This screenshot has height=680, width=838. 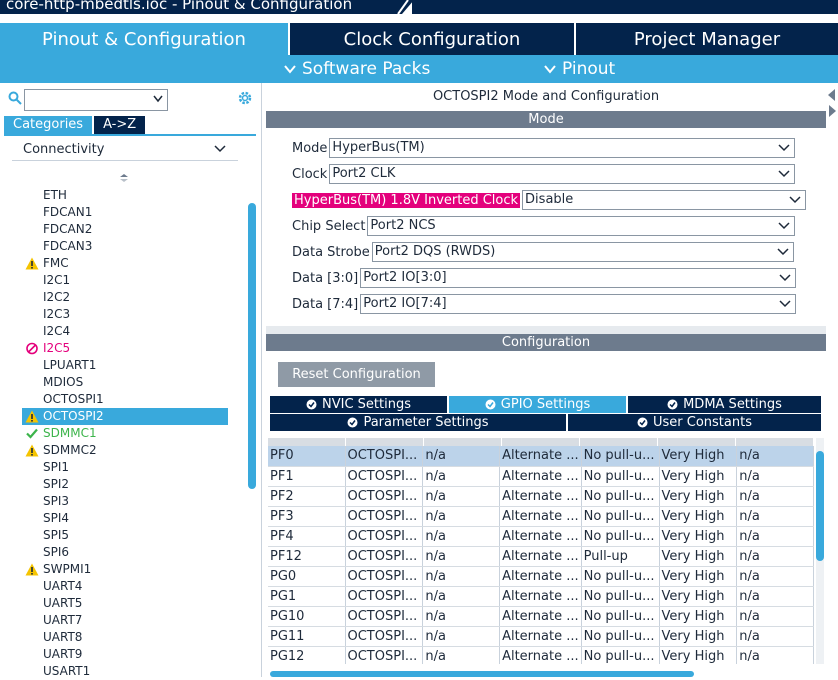 What do you see at coordinates (579, 69) in the screenshot?
I see `pinout-menu: Pinout` at bounding box center [579, 69].